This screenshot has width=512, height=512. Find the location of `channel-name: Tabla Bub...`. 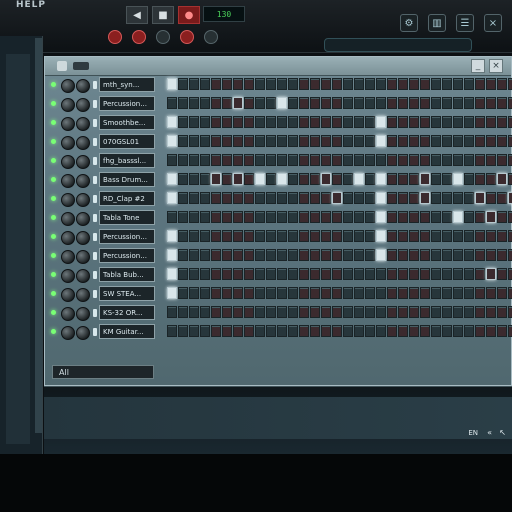

channel-name: Tabla Bub... is located at coordinates (127, 274).